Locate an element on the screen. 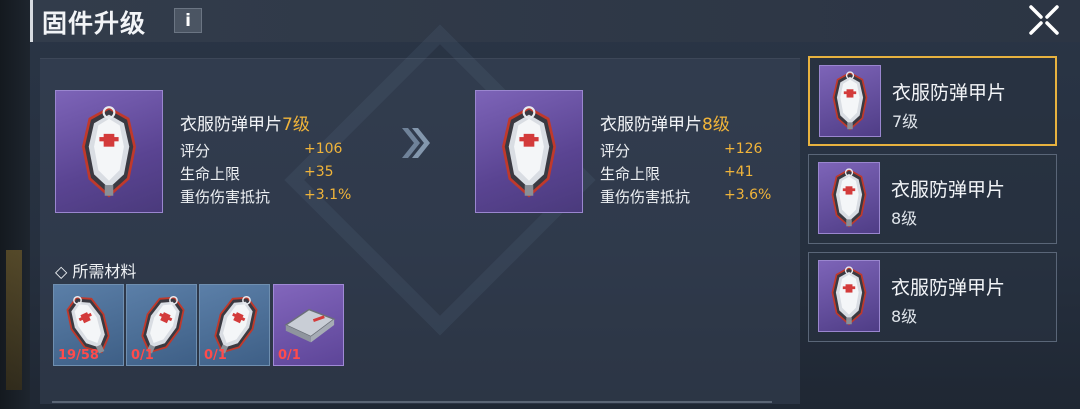 The image size is (1080, 409). side-list-item: 衣服防弹甲片 7级 is located at coordinates (932, 101).